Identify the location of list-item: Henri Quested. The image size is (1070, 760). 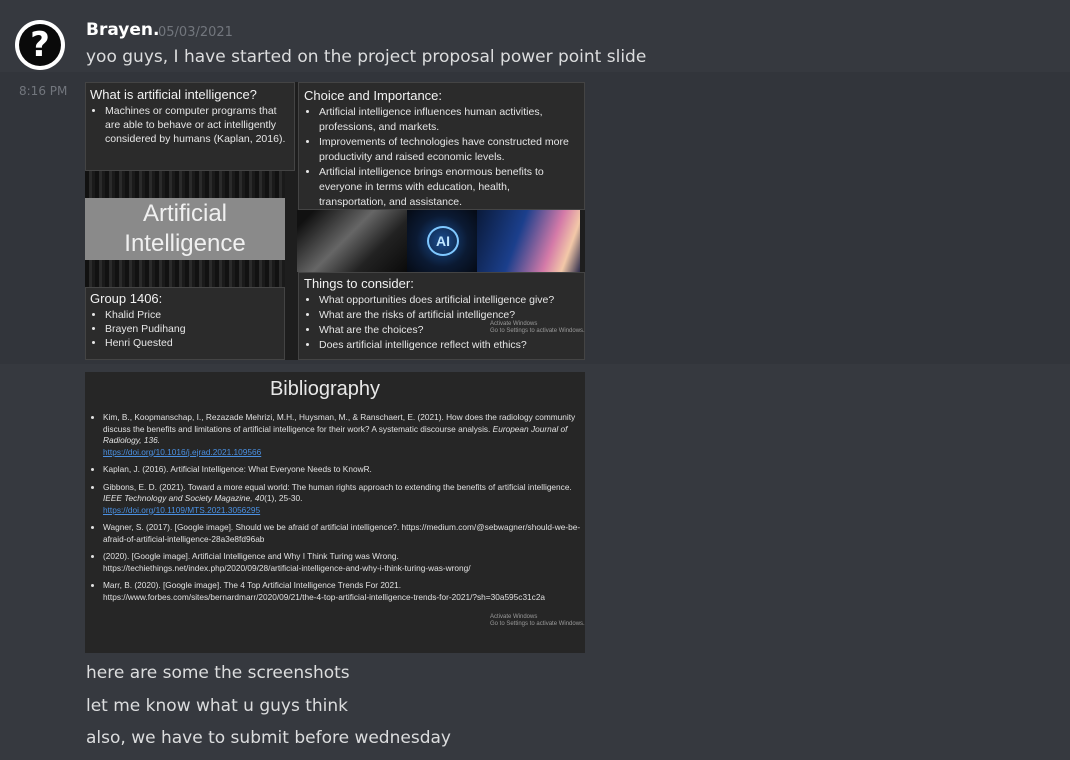
(192, 343).